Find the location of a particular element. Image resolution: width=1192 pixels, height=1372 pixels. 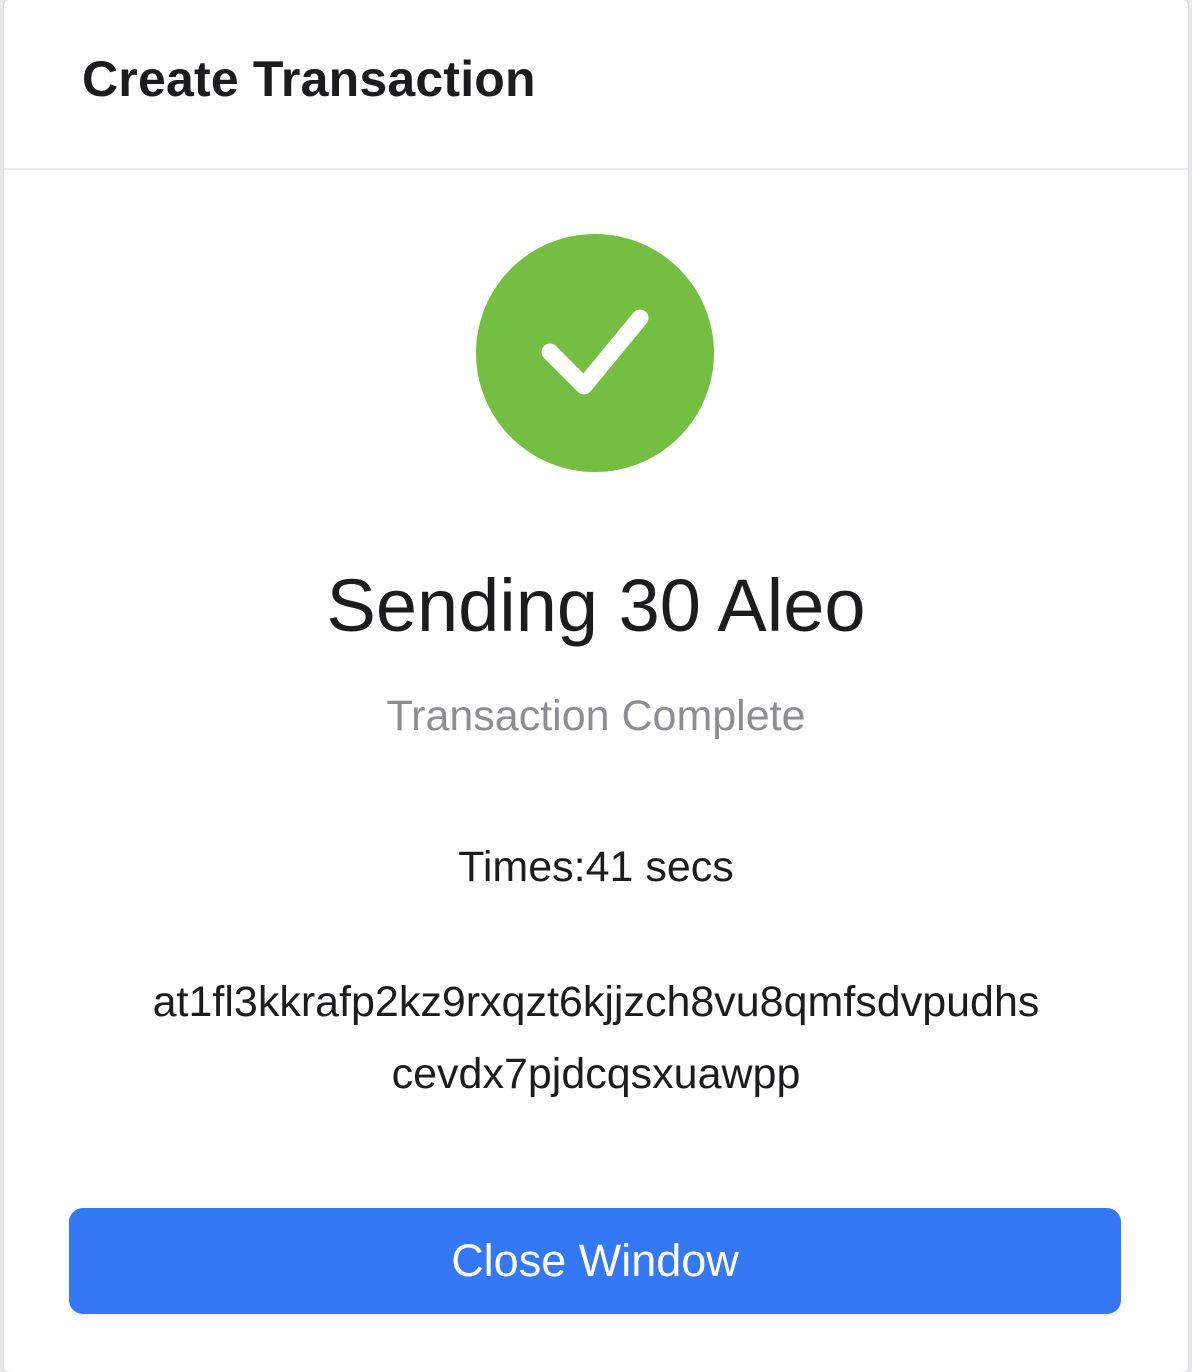

elapsed-time: Times:41 secs is located at coordinates (596, 867).